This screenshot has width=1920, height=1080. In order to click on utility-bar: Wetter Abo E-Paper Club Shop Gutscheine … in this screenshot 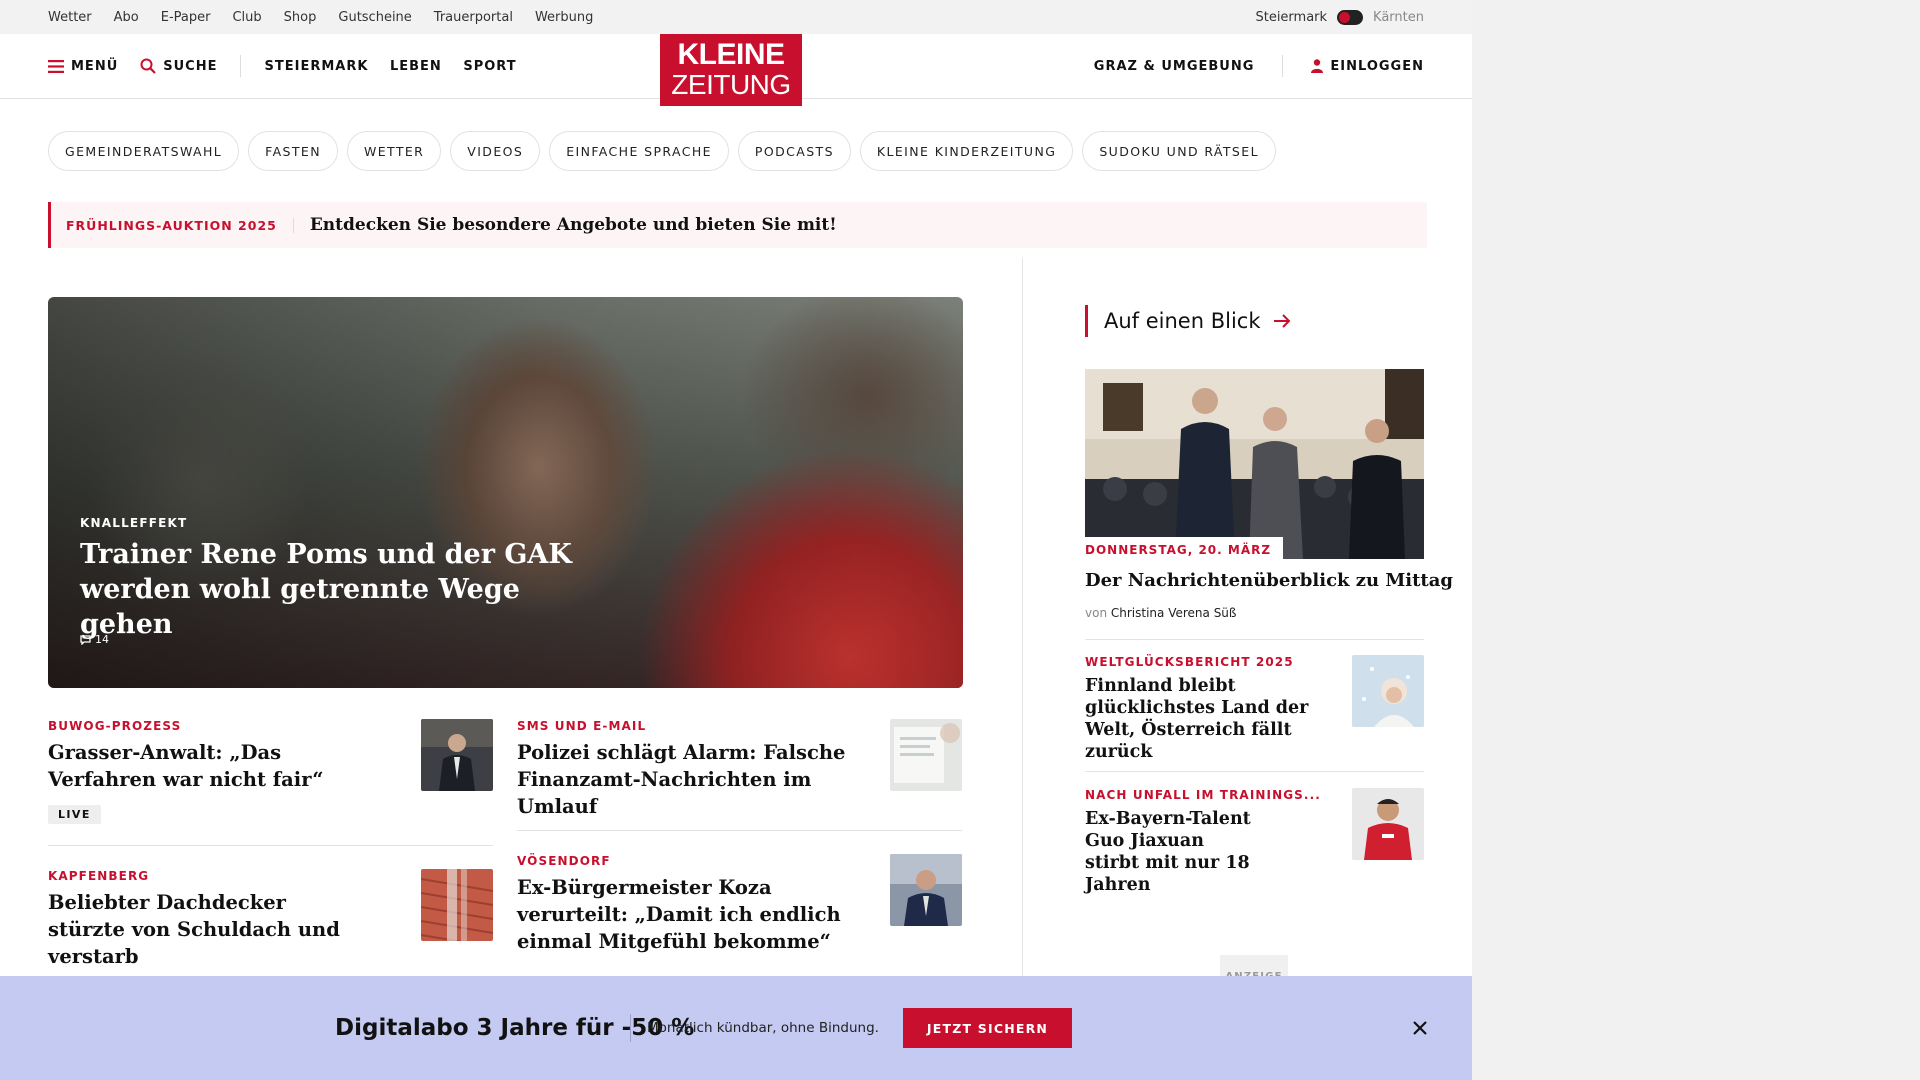, I will do `click(736, 17)`.